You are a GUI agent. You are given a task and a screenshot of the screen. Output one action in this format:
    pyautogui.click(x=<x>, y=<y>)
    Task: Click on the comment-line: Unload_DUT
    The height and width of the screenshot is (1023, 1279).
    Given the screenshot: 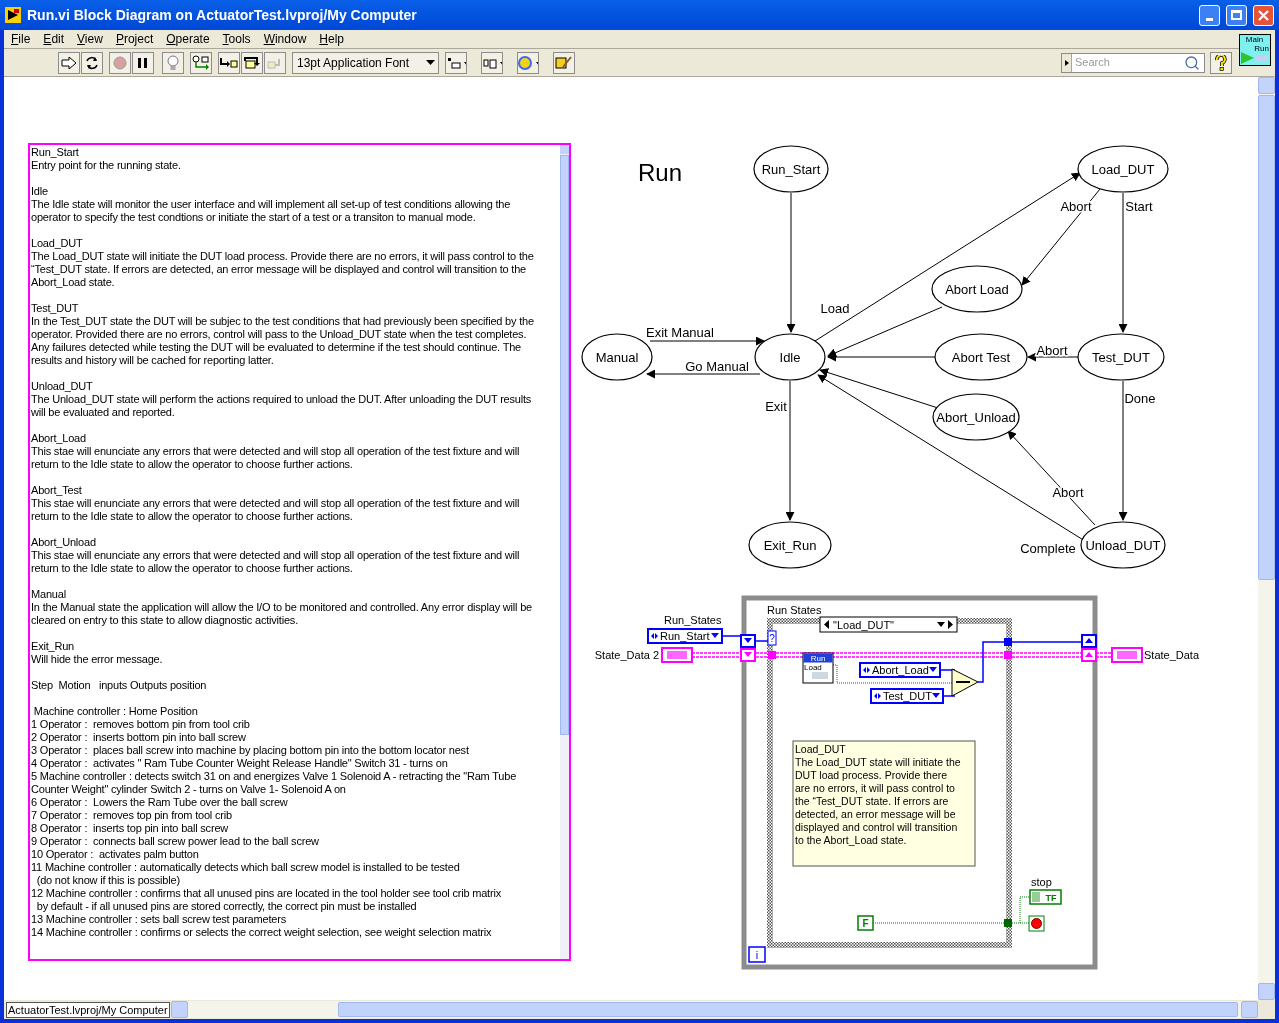 What is the action you would take?
    pyautogui.click(x=62, y=386)
    